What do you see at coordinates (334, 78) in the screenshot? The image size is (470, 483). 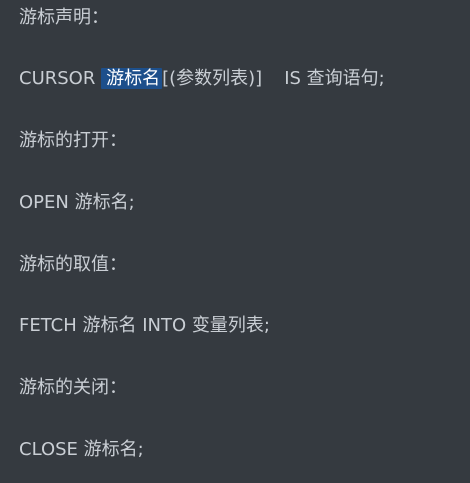 I see `declare-suffix: IS 查询语句;` at bounding box center [334, 78].